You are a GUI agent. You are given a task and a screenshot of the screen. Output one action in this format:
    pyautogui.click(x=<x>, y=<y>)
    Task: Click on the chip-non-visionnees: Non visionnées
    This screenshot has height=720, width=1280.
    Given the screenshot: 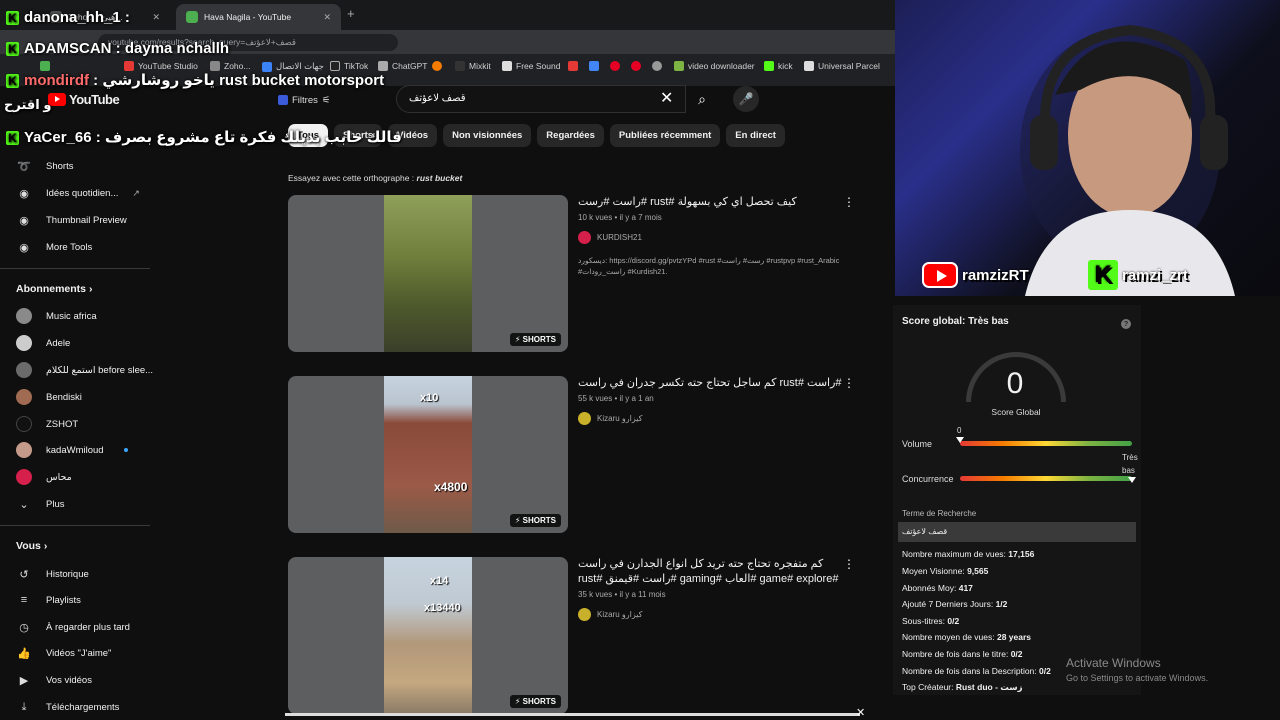 What is the action you would take?
    pyautogui.click(x=487, y=135)
    